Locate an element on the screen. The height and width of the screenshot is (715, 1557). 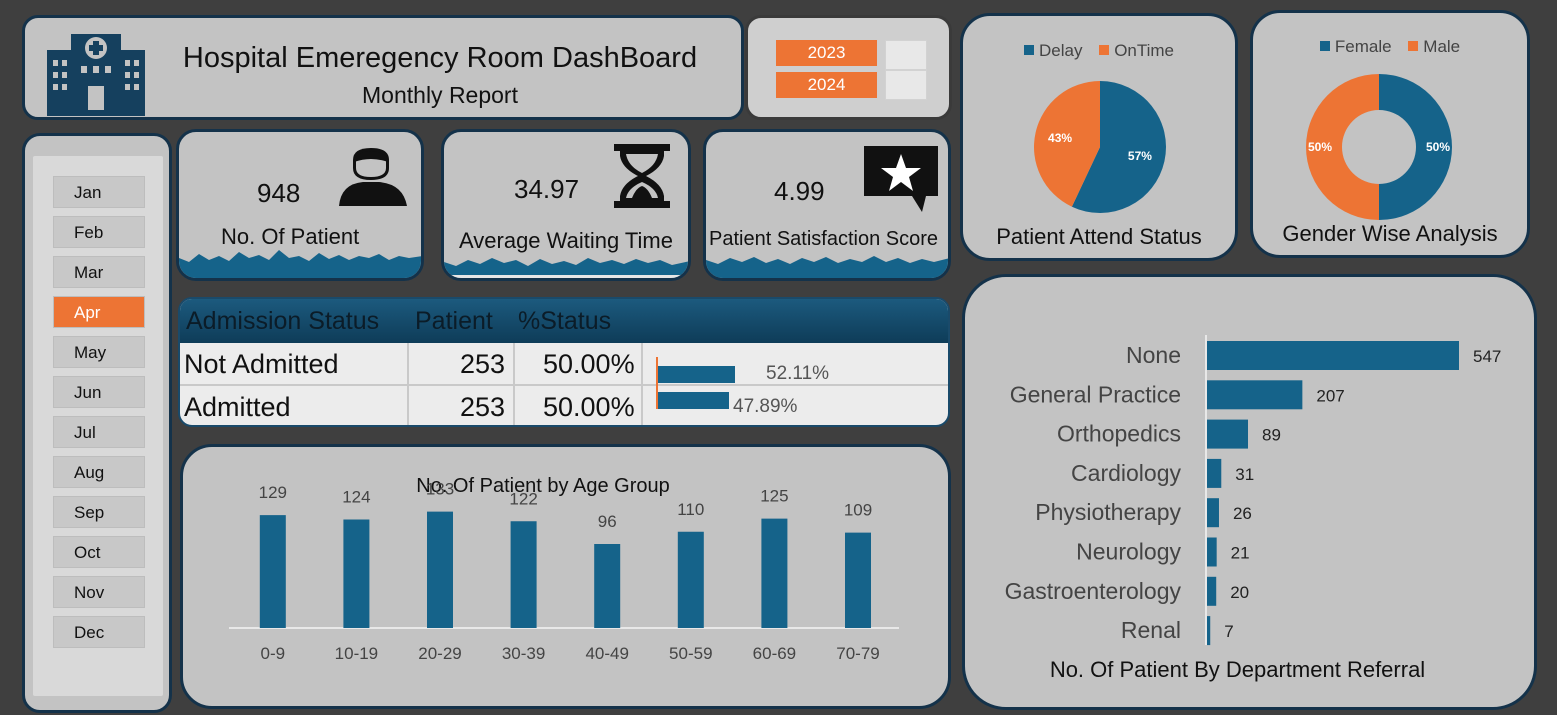
dept-tick-label: Neurology is located at coordinates (1128, 552).